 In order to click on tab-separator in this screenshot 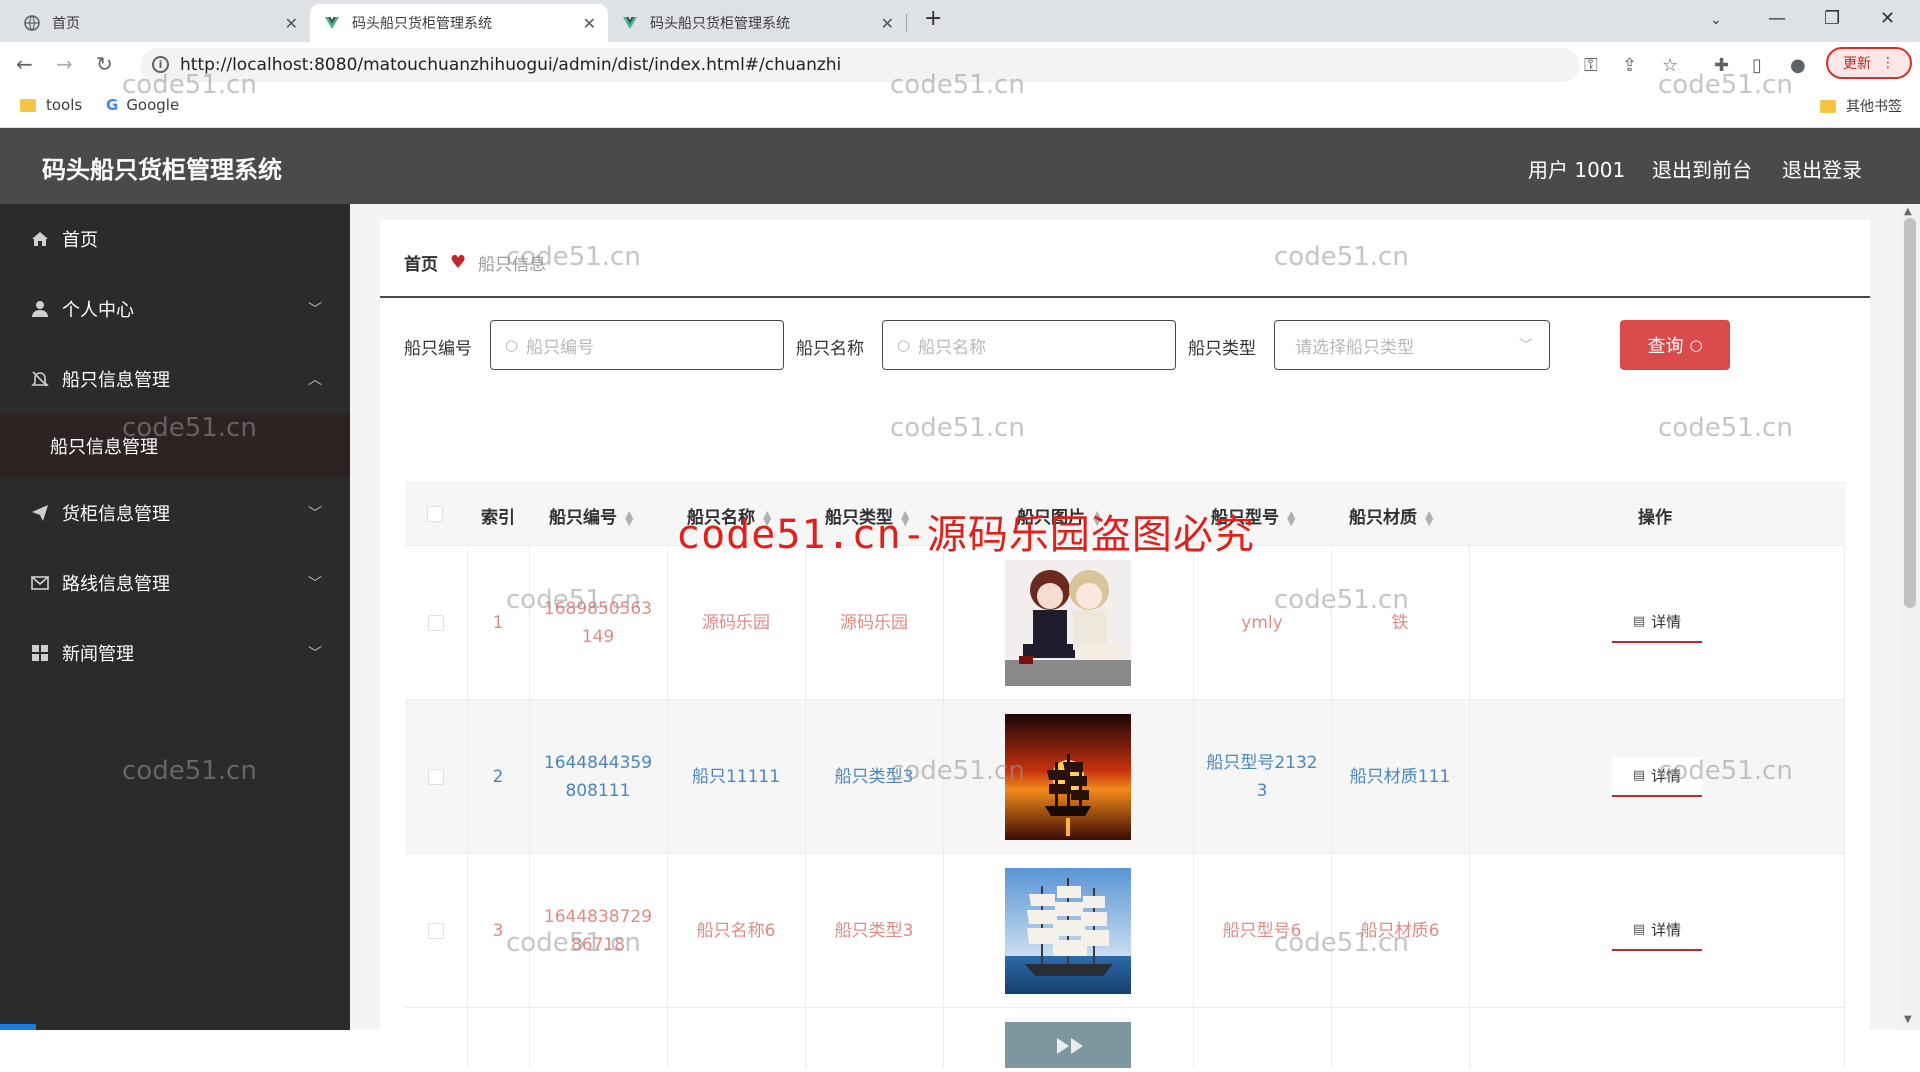, I will do `click(906, 23)`.